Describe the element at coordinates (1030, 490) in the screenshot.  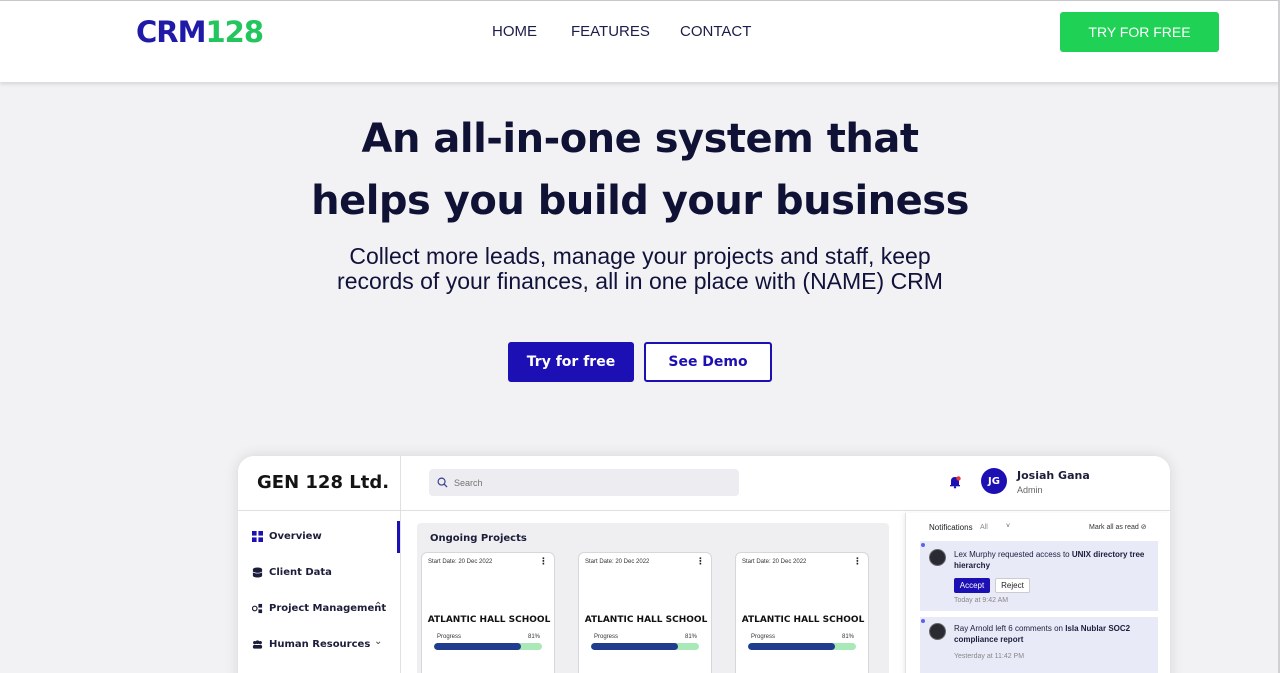
I see `user-role: Admin` at that location.